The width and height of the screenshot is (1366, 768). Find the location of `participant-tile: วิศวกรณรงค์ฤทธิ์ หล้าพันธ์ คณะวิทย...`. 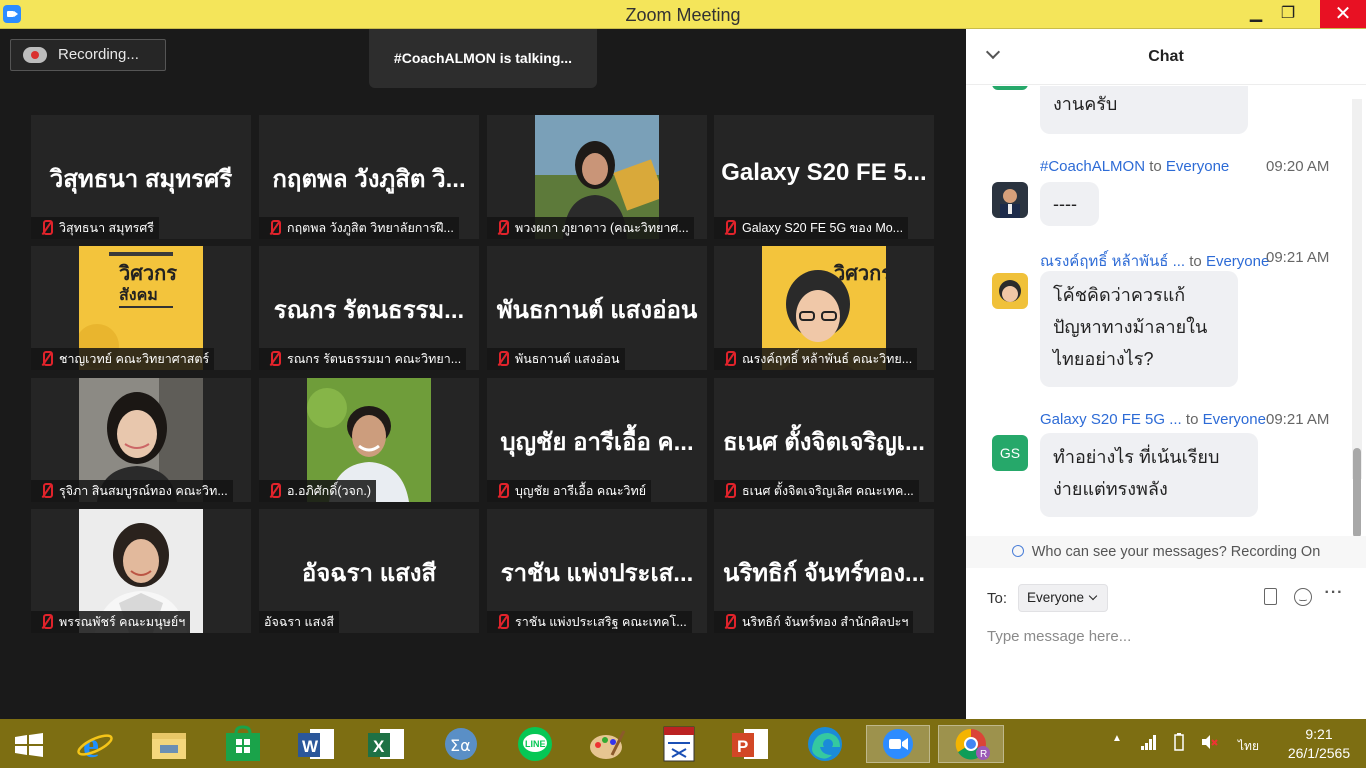

participant-tile: วิศวกรณรงค์ฤทธิ์ หล้าพันธ์ คณะวิทย... is located at coordinates (824, 308).